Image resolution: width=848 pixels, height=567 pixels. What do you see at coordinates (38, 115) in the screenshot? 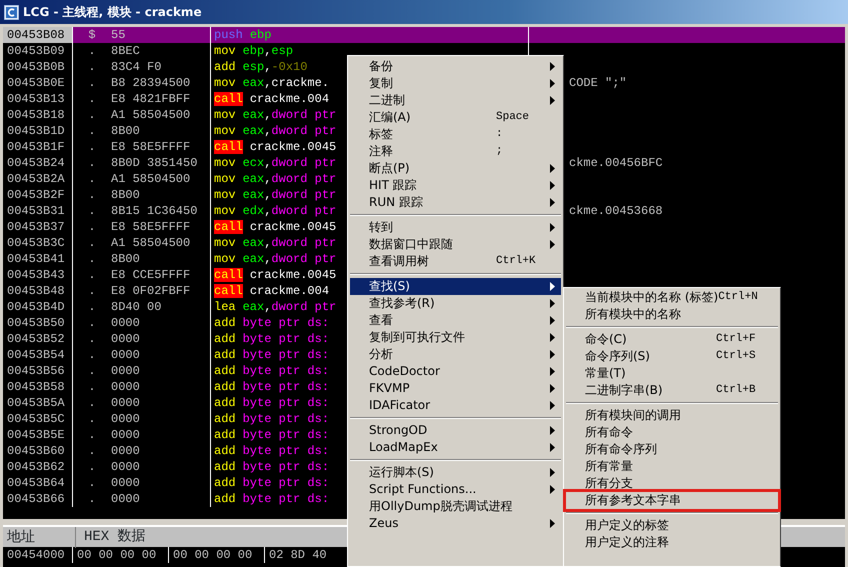
I see `address-cell: 00453B18` at bounding box center [38, 115].